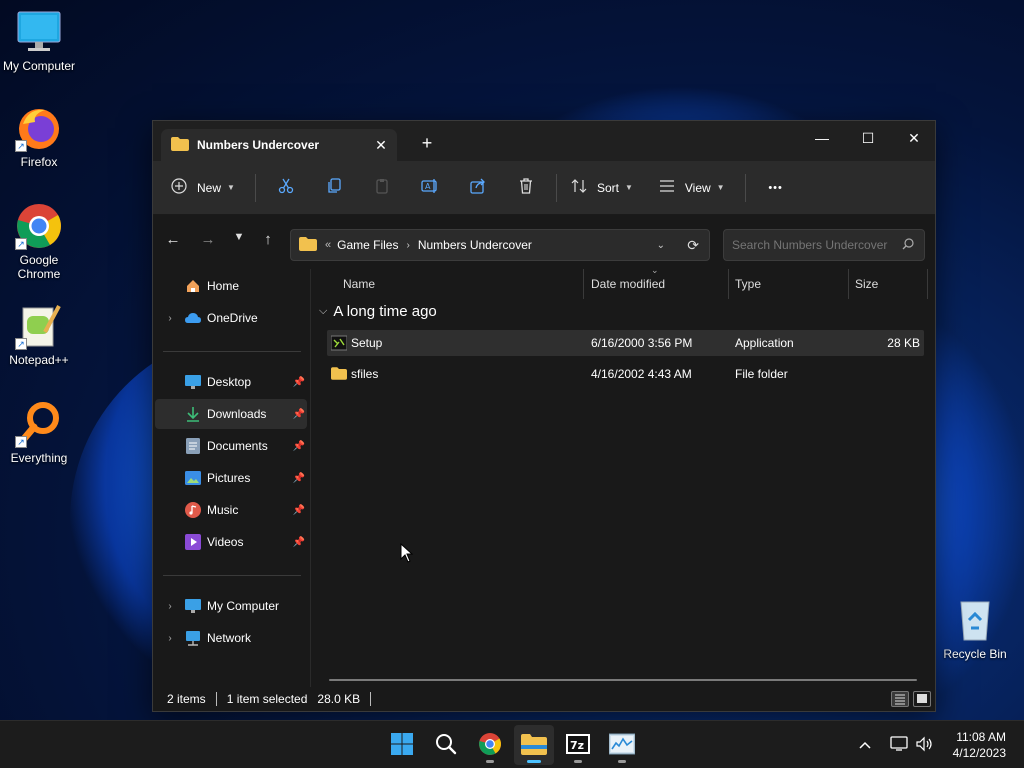 This screenshot has width=1024, height=768. Describe the element at coordinates (385, 311) in the screenshot. I see `group-label: A long time ago` at that location.